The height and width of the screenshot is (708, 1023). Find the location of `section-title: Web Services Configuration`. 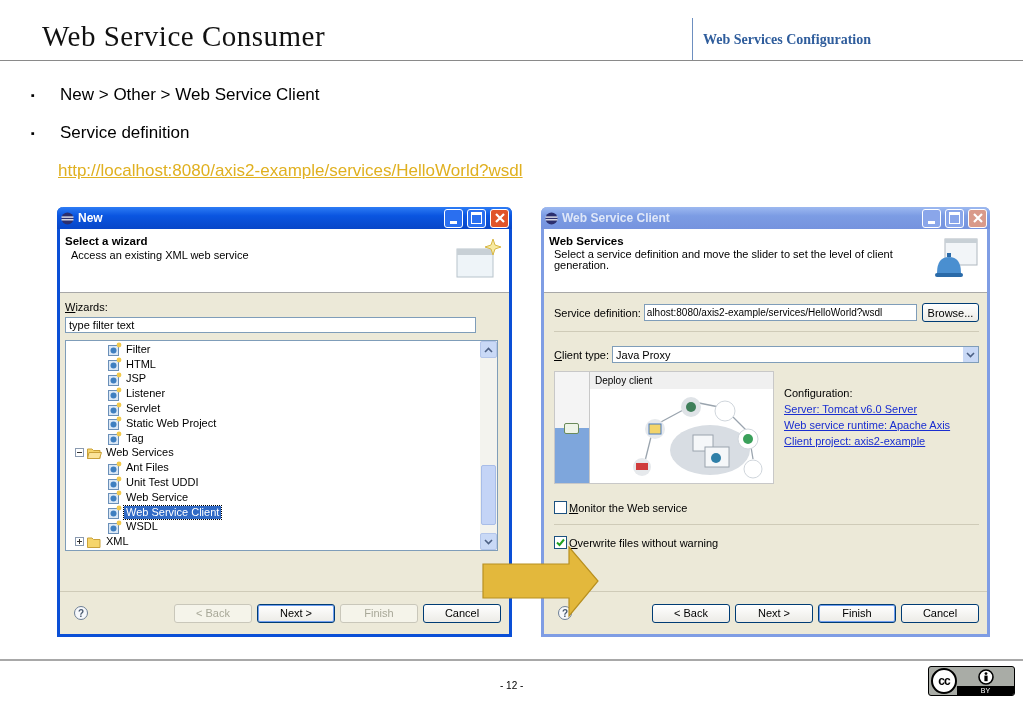

section-title: Web Services Configuration is located at coordinates (787, 39).